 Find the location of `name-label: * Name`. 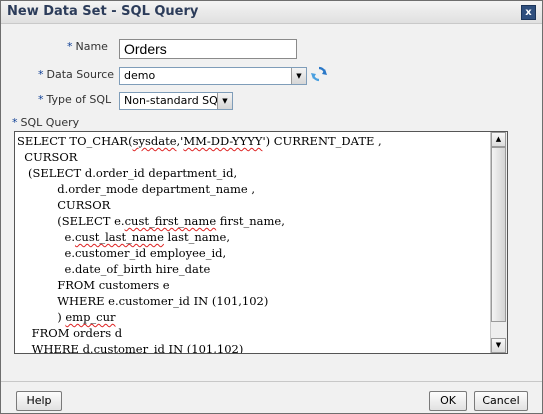

name-label: * Name is located at coordinates (87, 46).